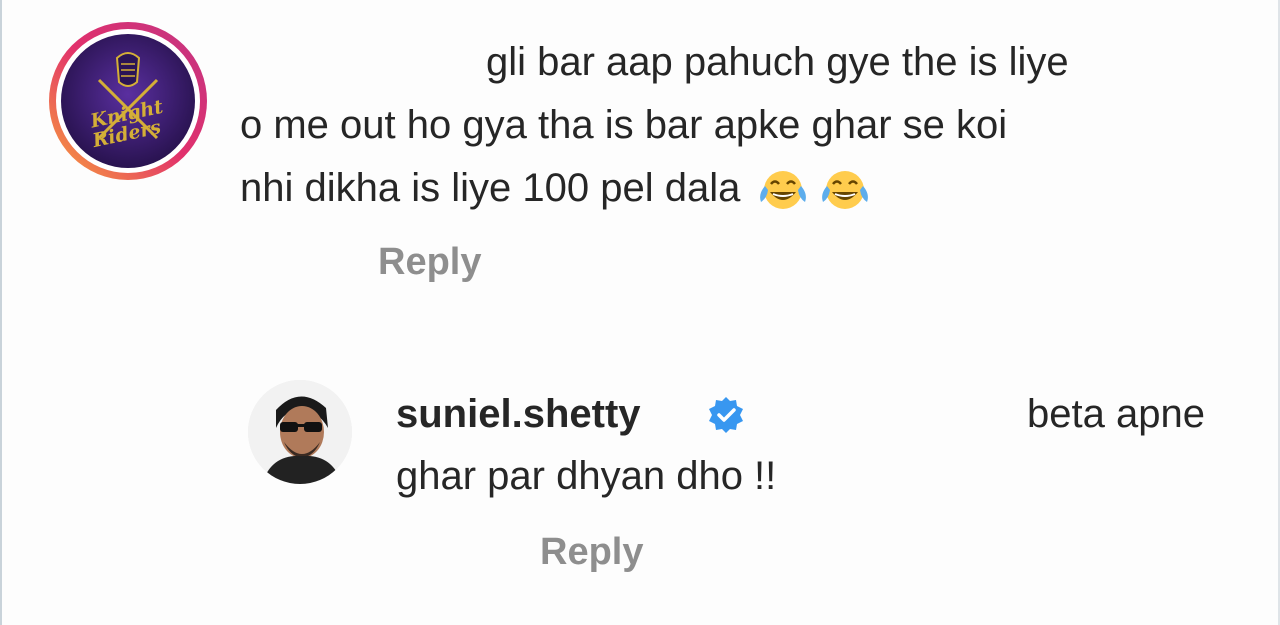  What do you see at coordinates (1116, 414) in the screenshot?
I see `reply-text: beta apne` at bounding box center [1116, 414].